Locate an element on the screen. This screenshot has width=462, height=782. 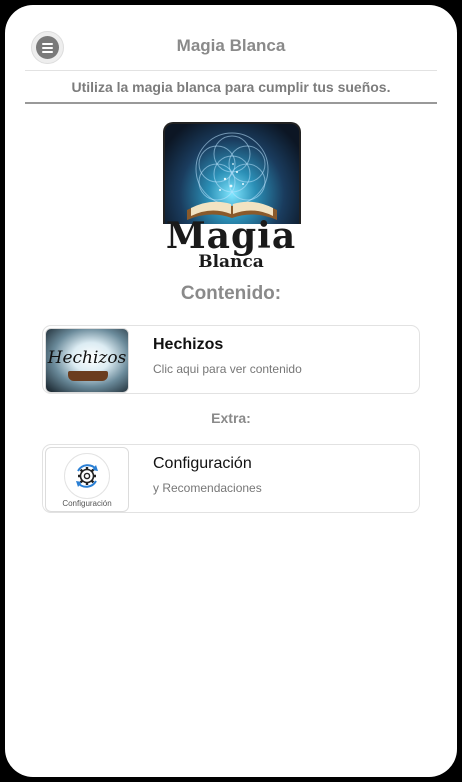
hechizos-title: Hechizos is located at coordinates (188, 344).